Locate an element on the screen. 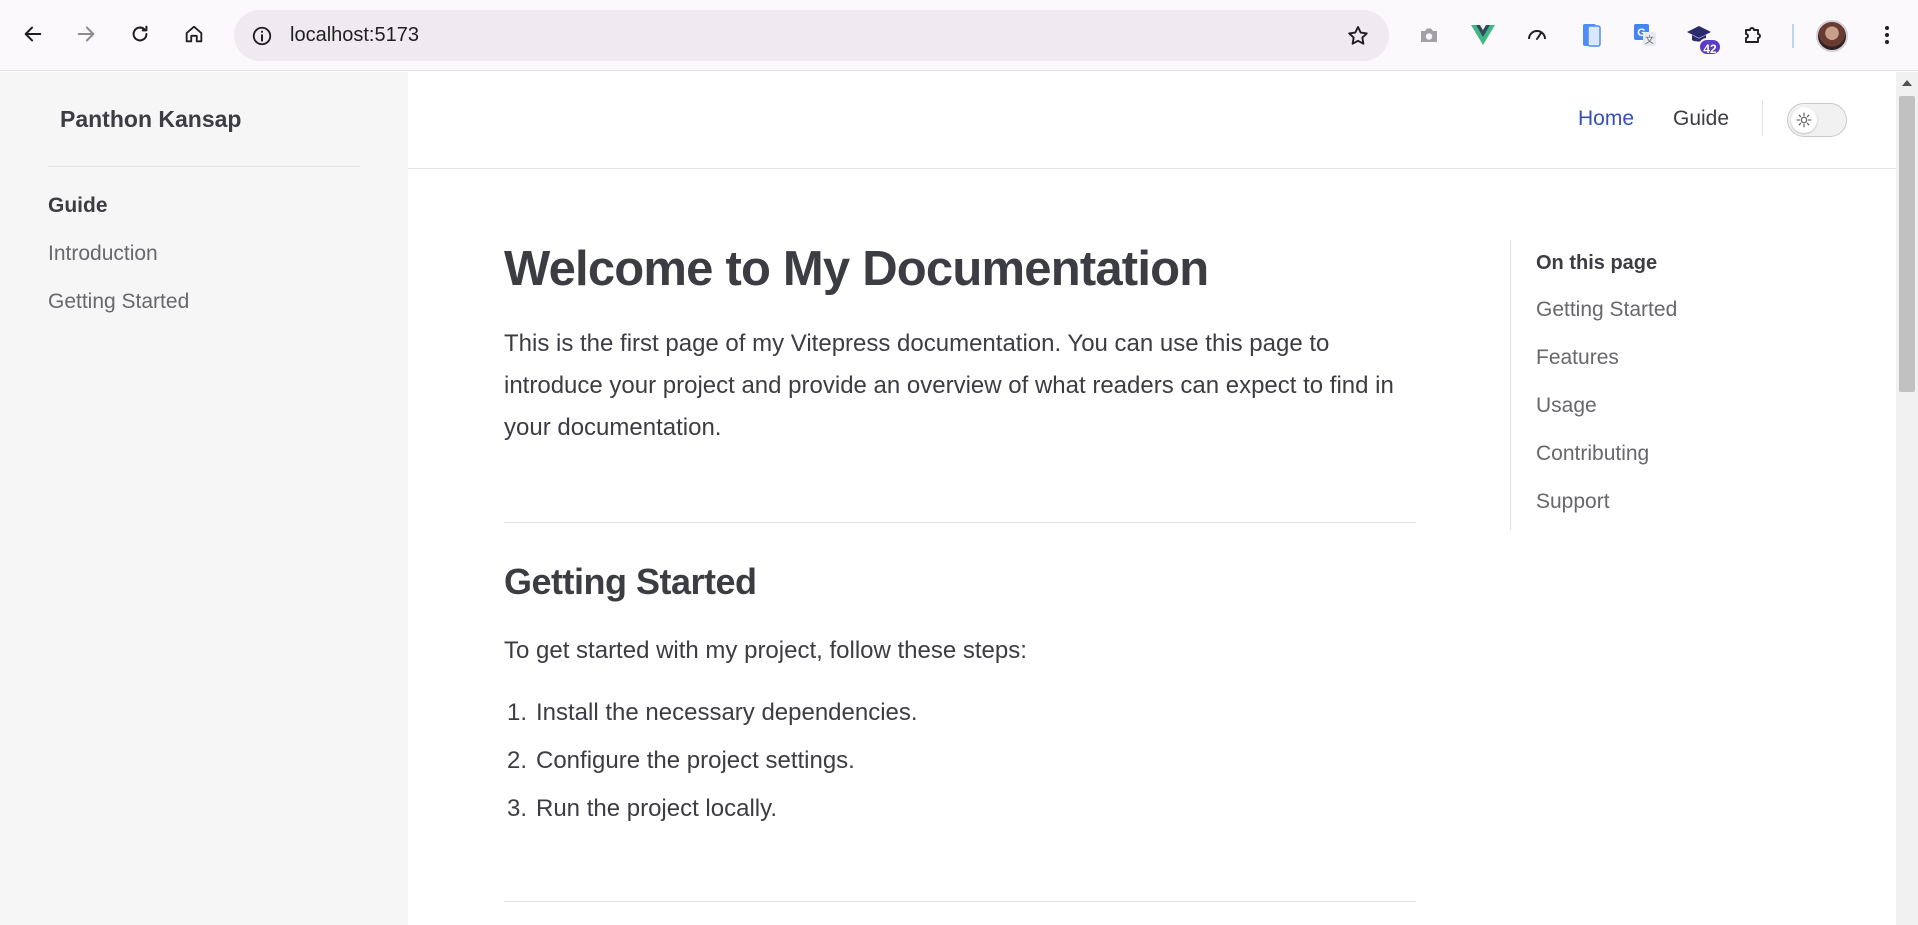  speed-icon is located at coordinates (1537, 35).